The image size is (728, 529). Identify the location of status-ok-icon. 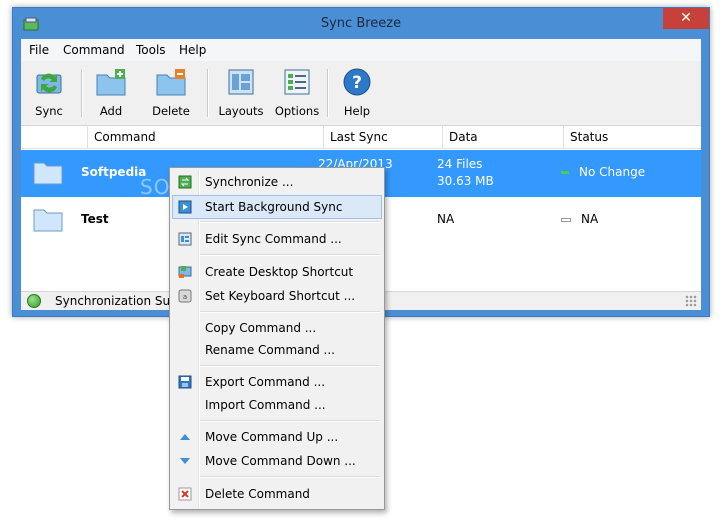
(34, 301).